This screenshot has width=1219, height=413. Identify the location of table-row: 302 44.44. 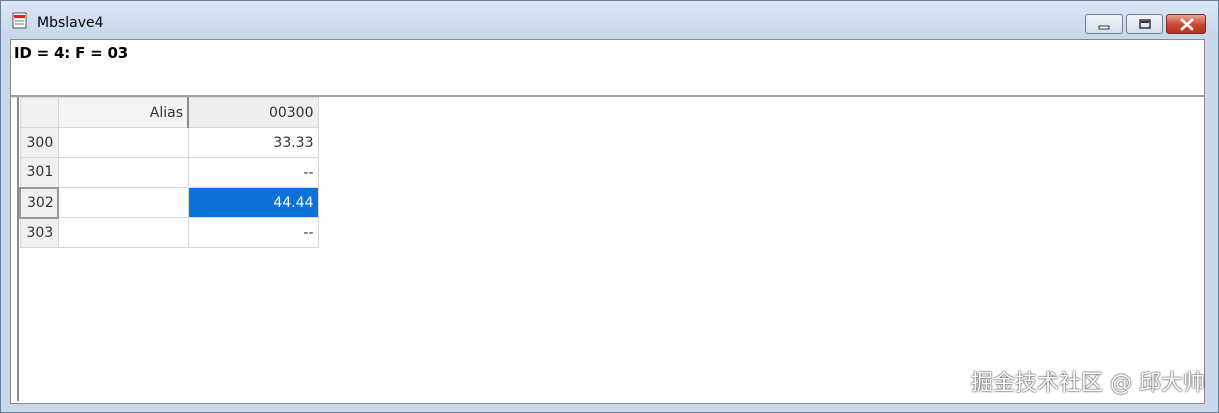
(169, 202).